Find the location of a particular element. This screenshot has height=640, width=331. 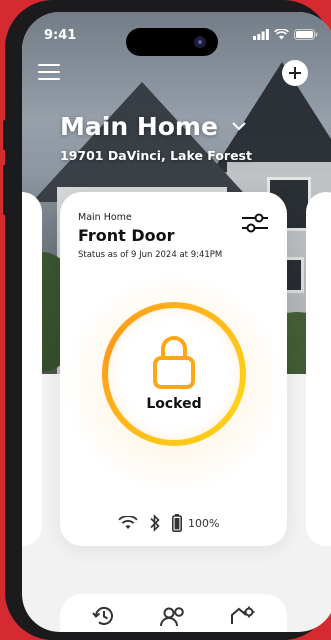

wifi-status-icon is located at coordinates (281, 34).